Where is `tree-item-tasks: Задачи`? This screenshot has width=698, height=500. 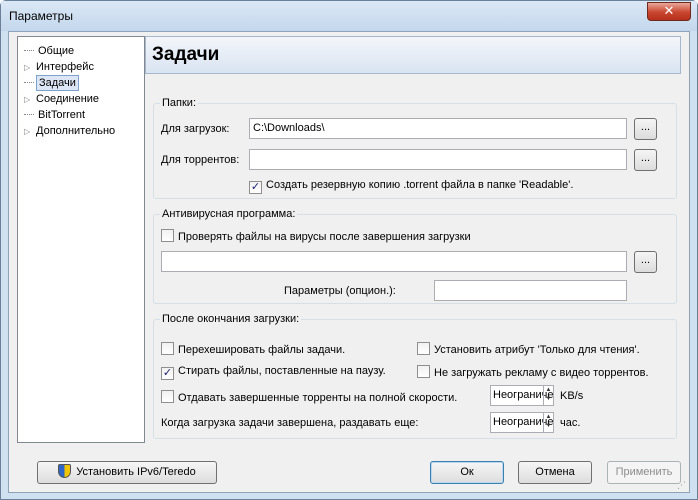
tree-item-tasks: Задачи is located at coordinates (51, 83).